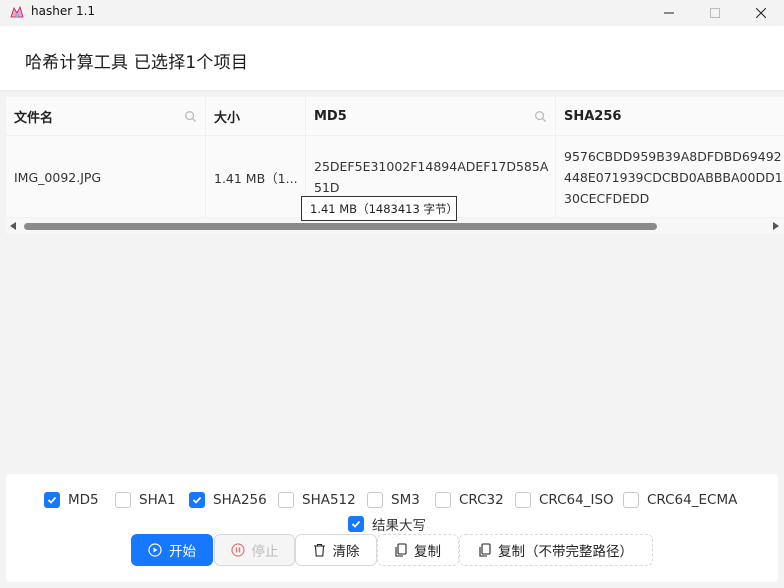 The image size is (784, 588). Describe the element at coordinates (405, 500) in the screenshot. I see `algo-label: SM3` at that location.